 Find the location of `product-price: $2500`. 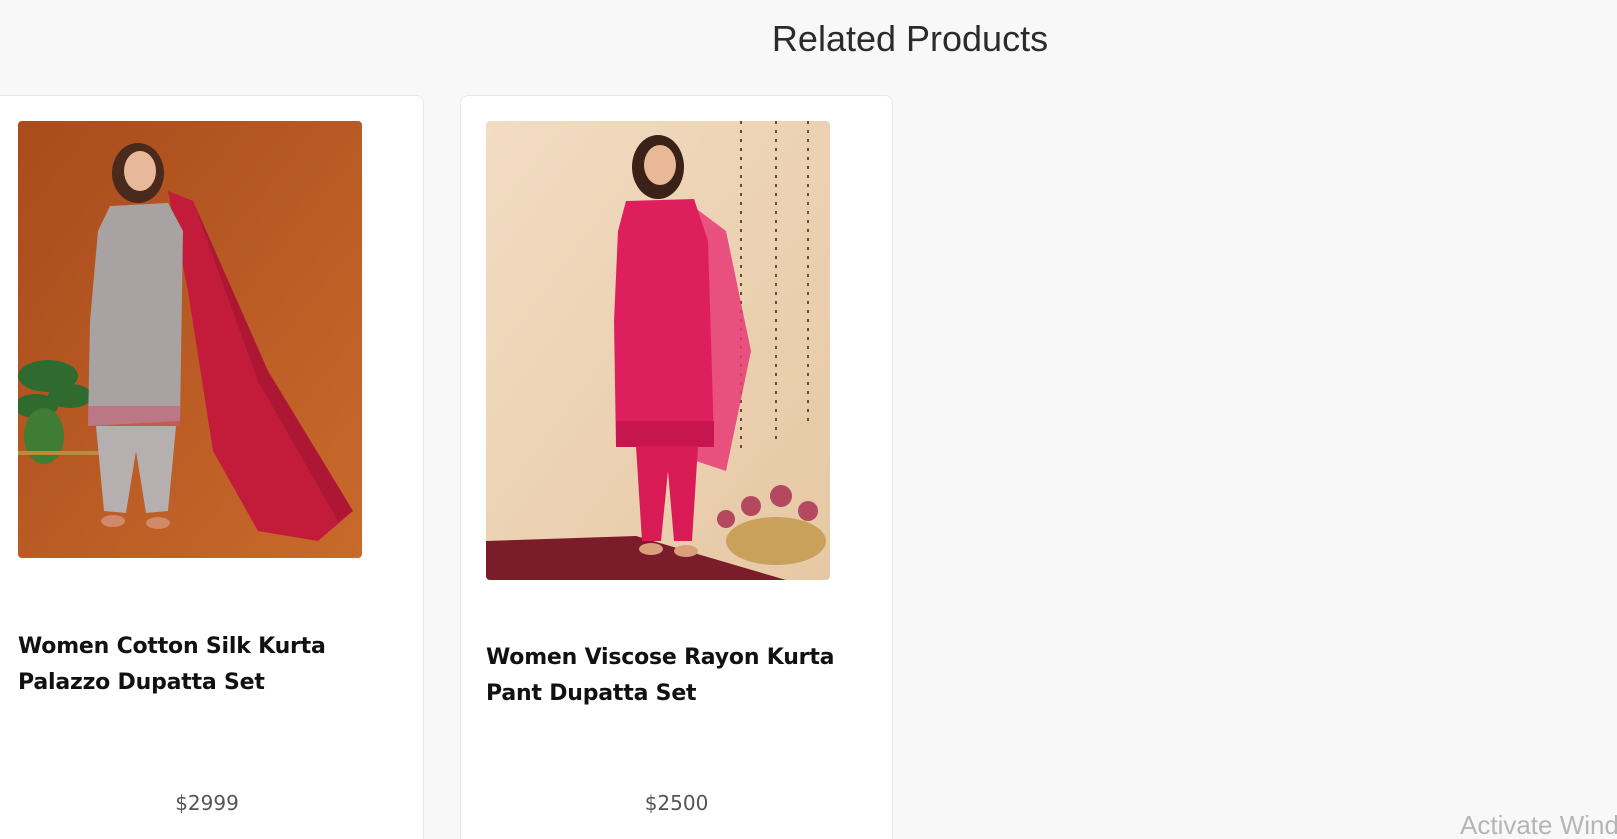

product-price: $2500 is located at coordinates (676, 803).